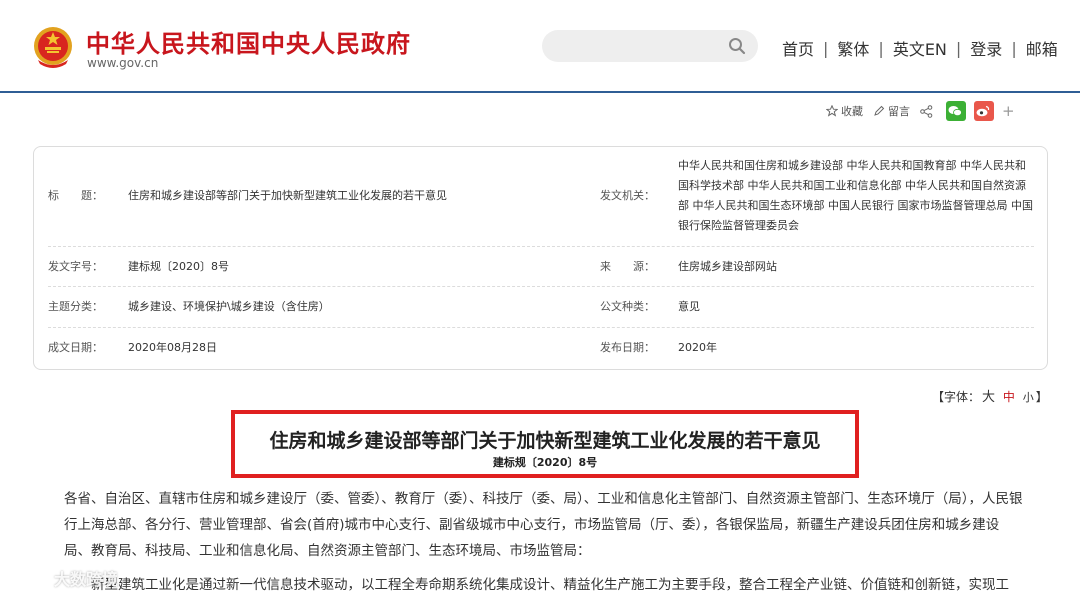 The image size is (1080, 601). I want to click on issuer-label: 发文机关：, so click(627, 195).